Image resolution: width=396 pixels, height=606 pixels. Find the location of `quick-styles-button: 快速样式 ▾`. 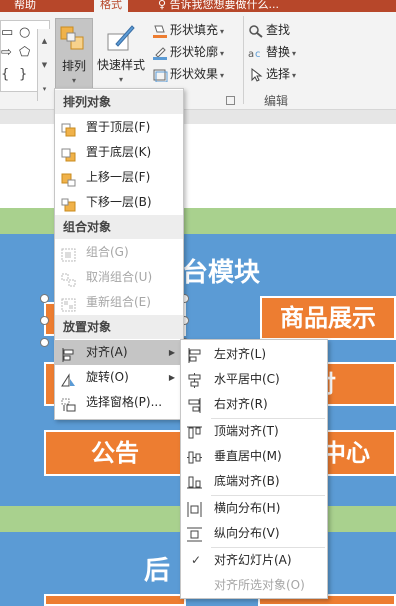

quick-styles-button: 快速样式 ▾ is located at coordinates (121, 58).